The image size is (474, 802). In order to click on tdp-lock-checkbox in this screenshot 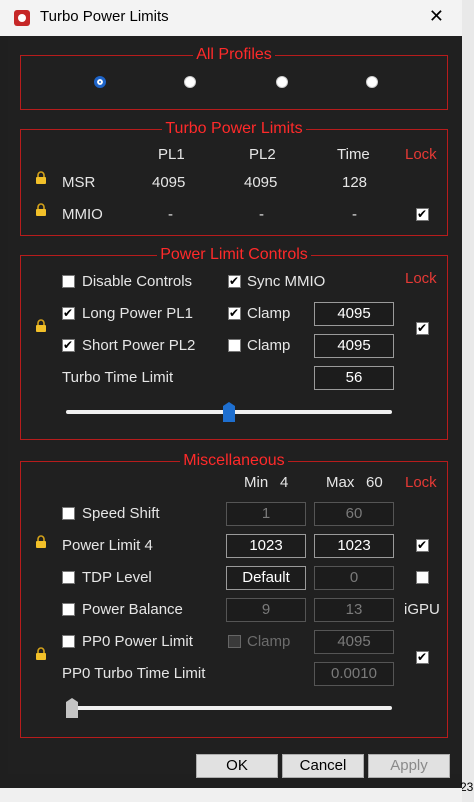, I will do `click(422, 577)`.